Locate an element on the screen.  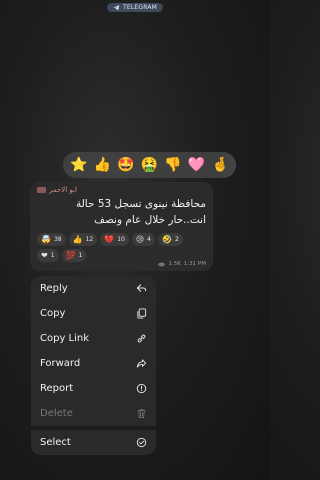
link-icon is located at coordinates (141, 338).